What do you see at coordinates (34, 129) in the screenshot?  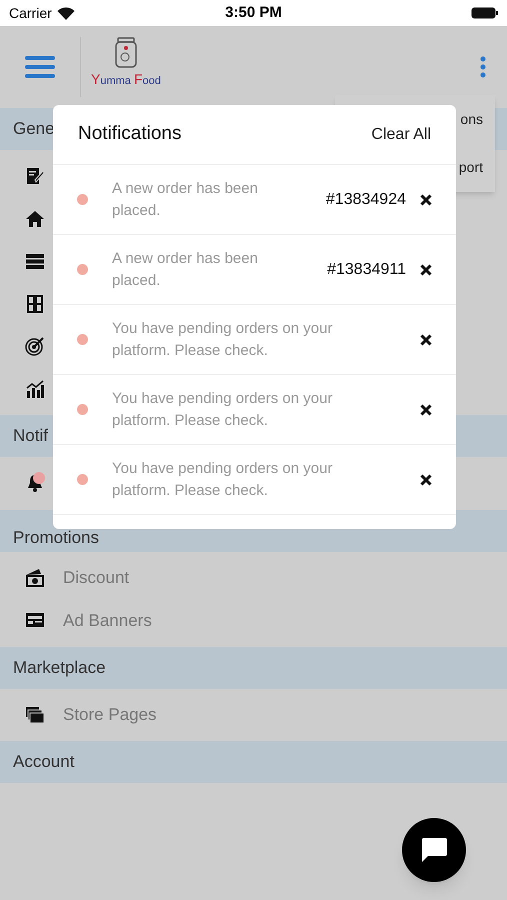 I see `section-title: Gene` at bounding box center [34, 129].